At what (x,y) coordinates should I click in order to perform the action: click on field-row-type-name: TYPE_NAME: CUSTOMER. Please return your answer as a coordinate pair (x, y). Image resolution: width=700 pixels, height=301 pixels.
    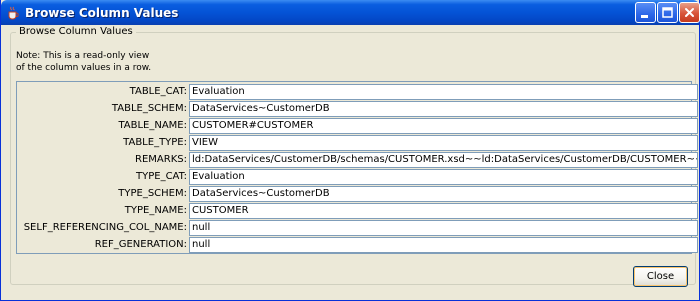
    Looking at the image, I should click on (357, 211).